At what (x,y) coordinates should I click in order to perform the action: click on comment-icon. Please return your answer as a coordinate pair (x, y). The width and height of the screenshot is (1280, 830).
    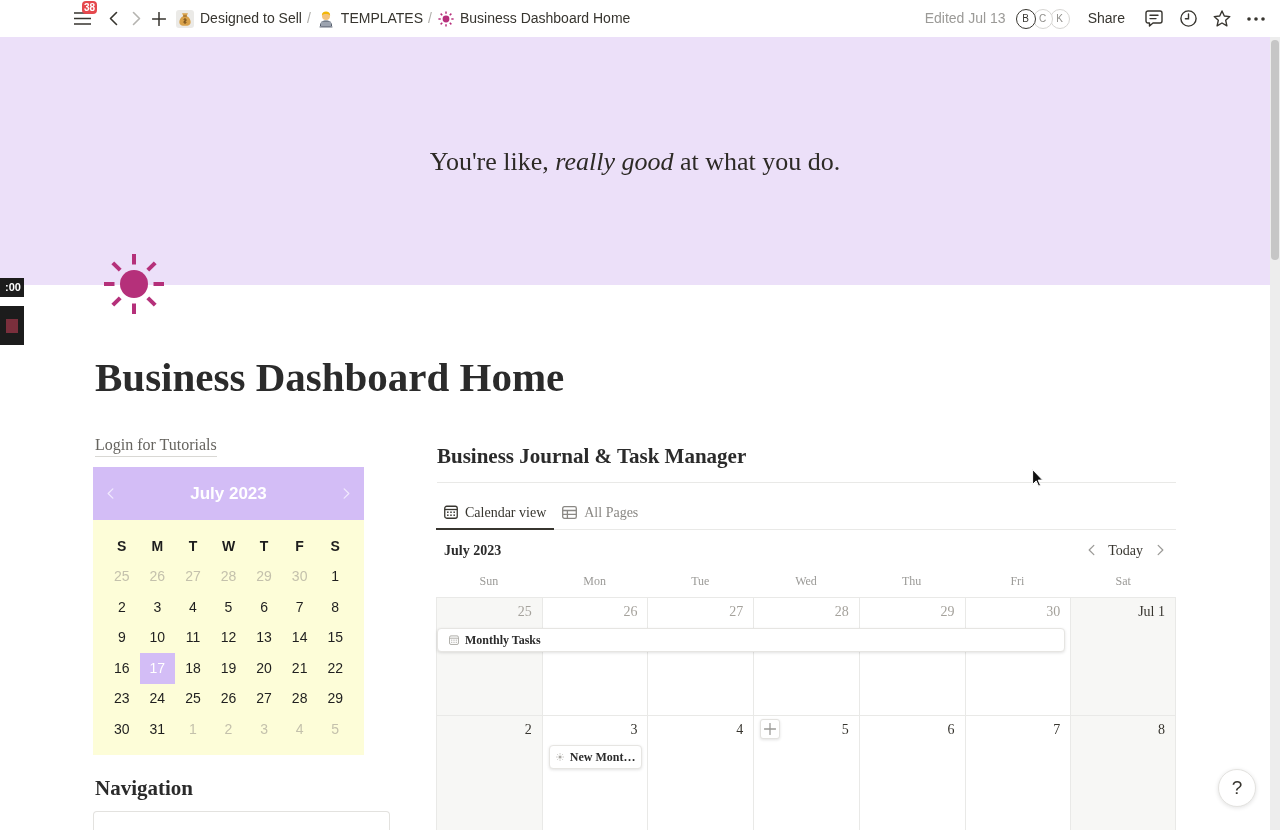
    Looking at the image, I should click on (1154, 18).